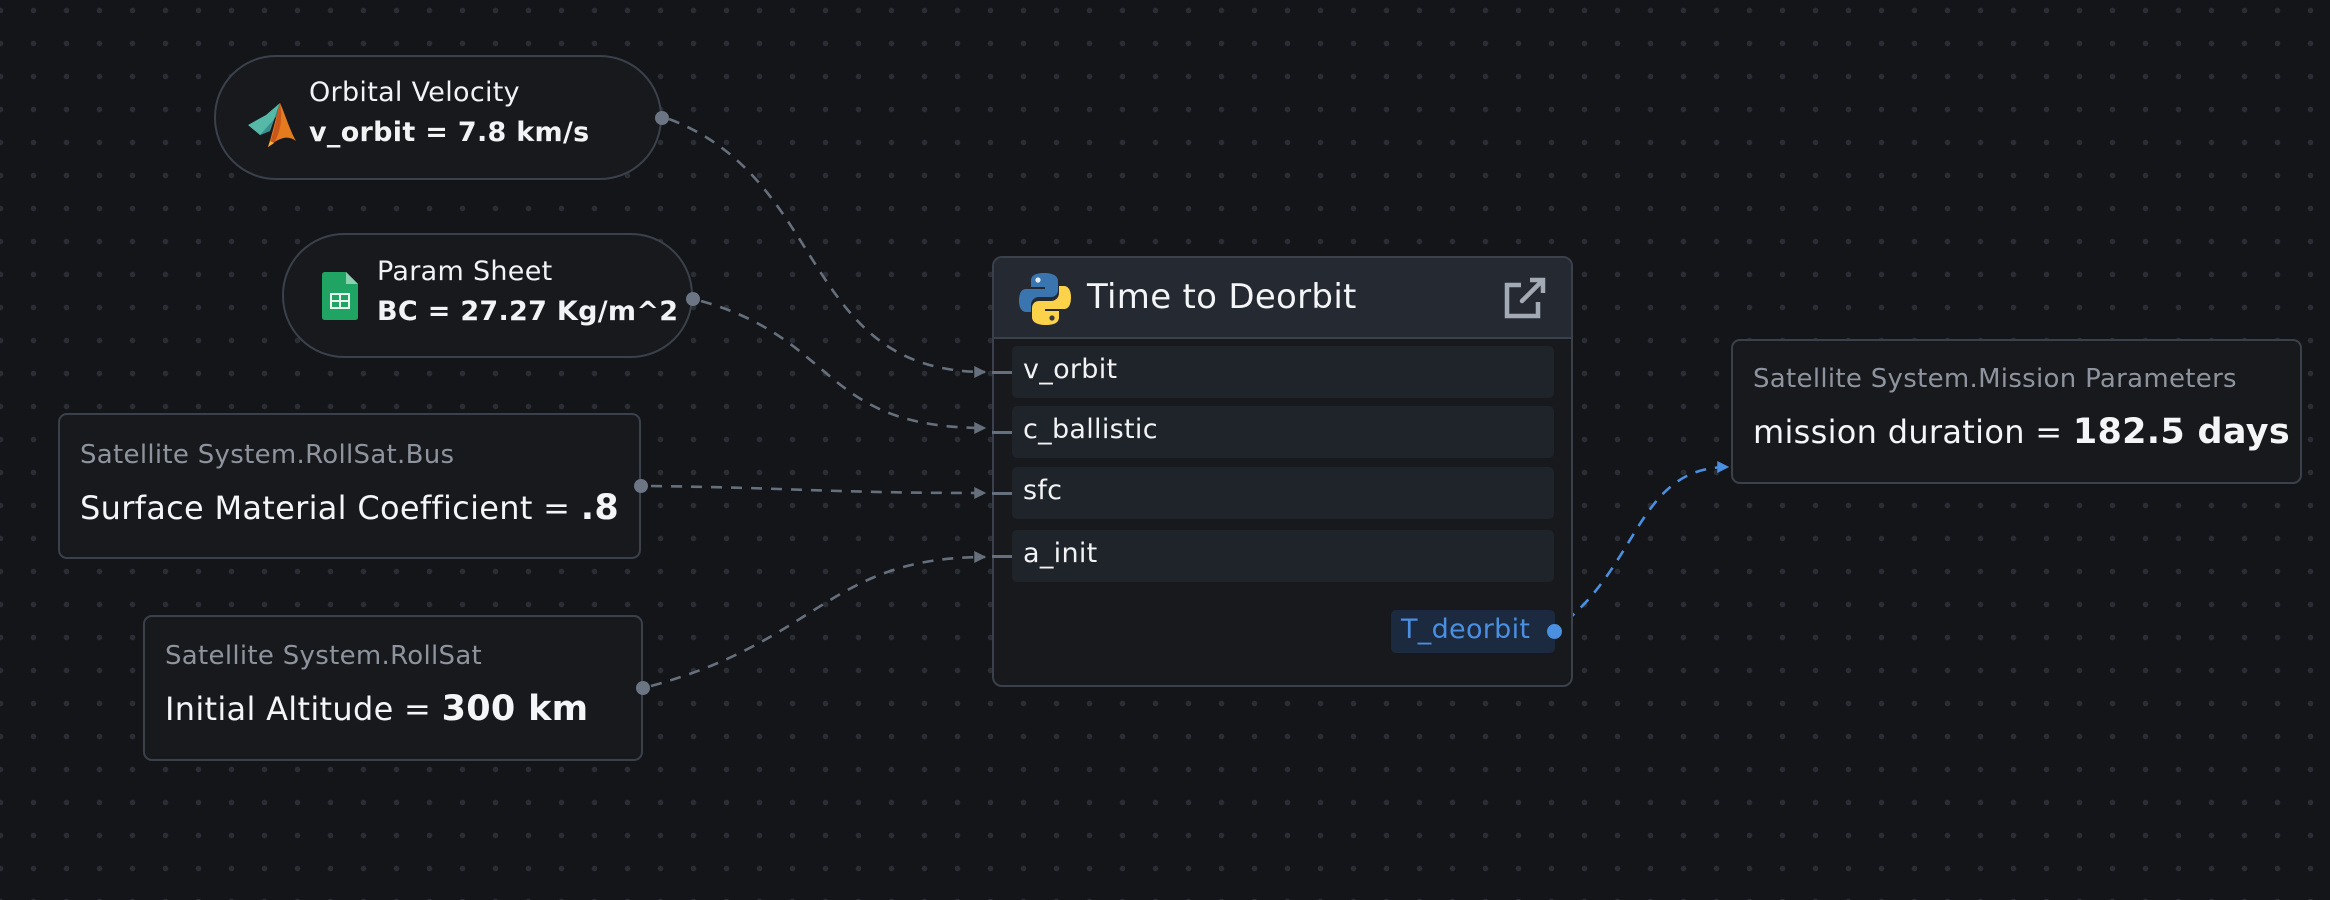  What do you see at coordinates (1466, 629) in the screenshot?
I see `output-label: T_deorbit` at bounding box center [1466, 629].